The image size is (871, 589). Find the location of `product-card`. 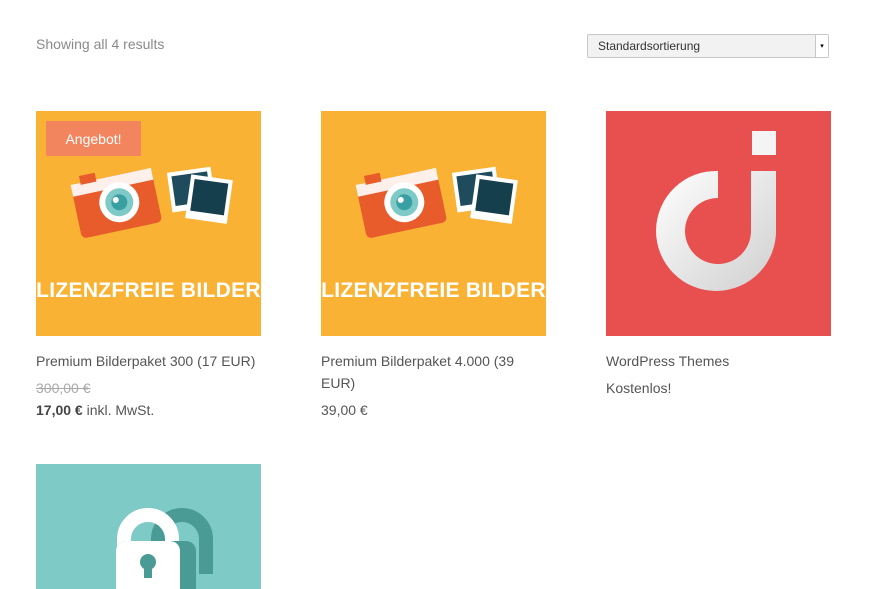

product-card is located at coordinates (149, 526).